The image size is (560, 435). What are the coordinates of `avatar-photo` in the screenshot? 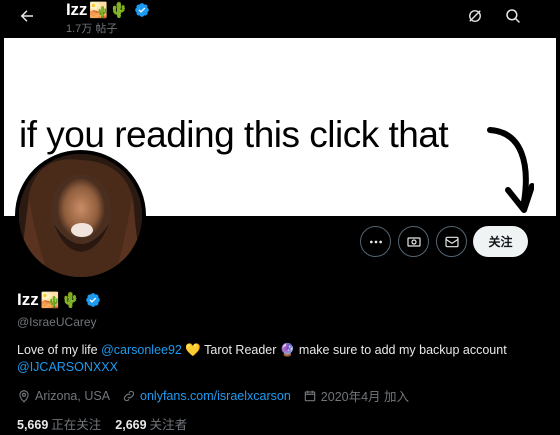 It's located at (80, 215).